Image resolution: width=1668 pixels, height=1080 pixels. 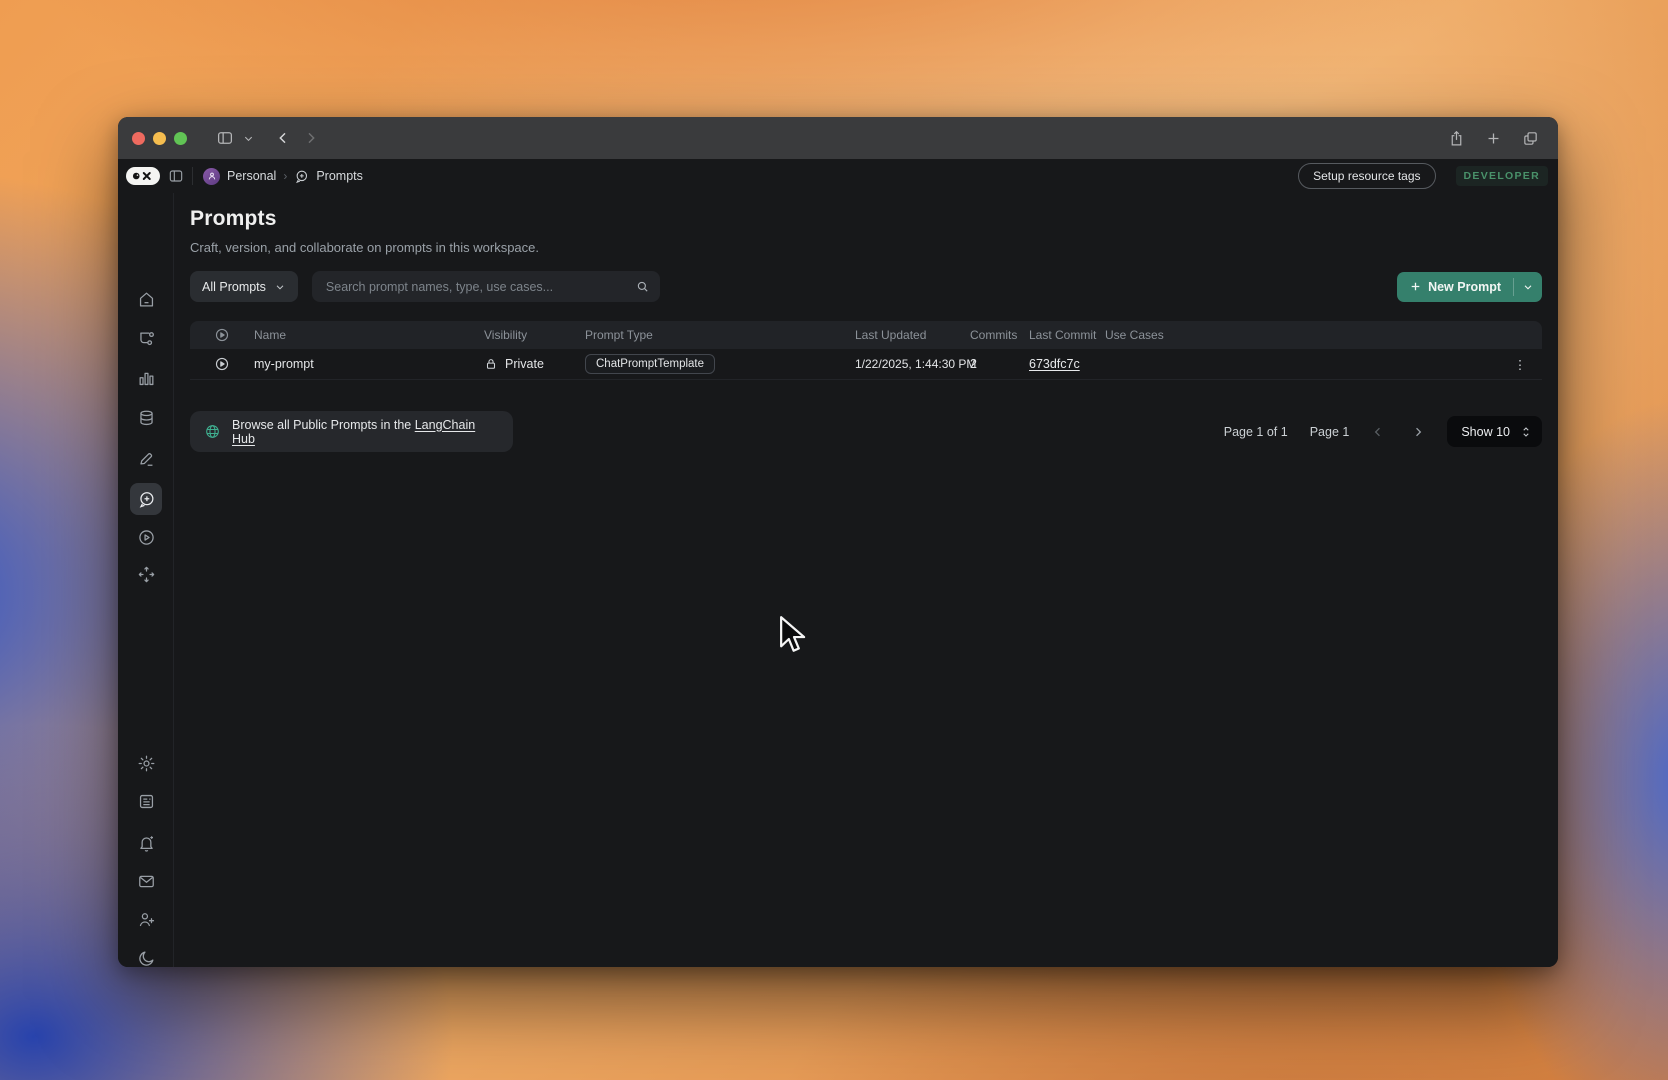 What do you see at coordinates (138, 138) in the screenshot?
I see `close-window-button` at bounding box center [138, 138].